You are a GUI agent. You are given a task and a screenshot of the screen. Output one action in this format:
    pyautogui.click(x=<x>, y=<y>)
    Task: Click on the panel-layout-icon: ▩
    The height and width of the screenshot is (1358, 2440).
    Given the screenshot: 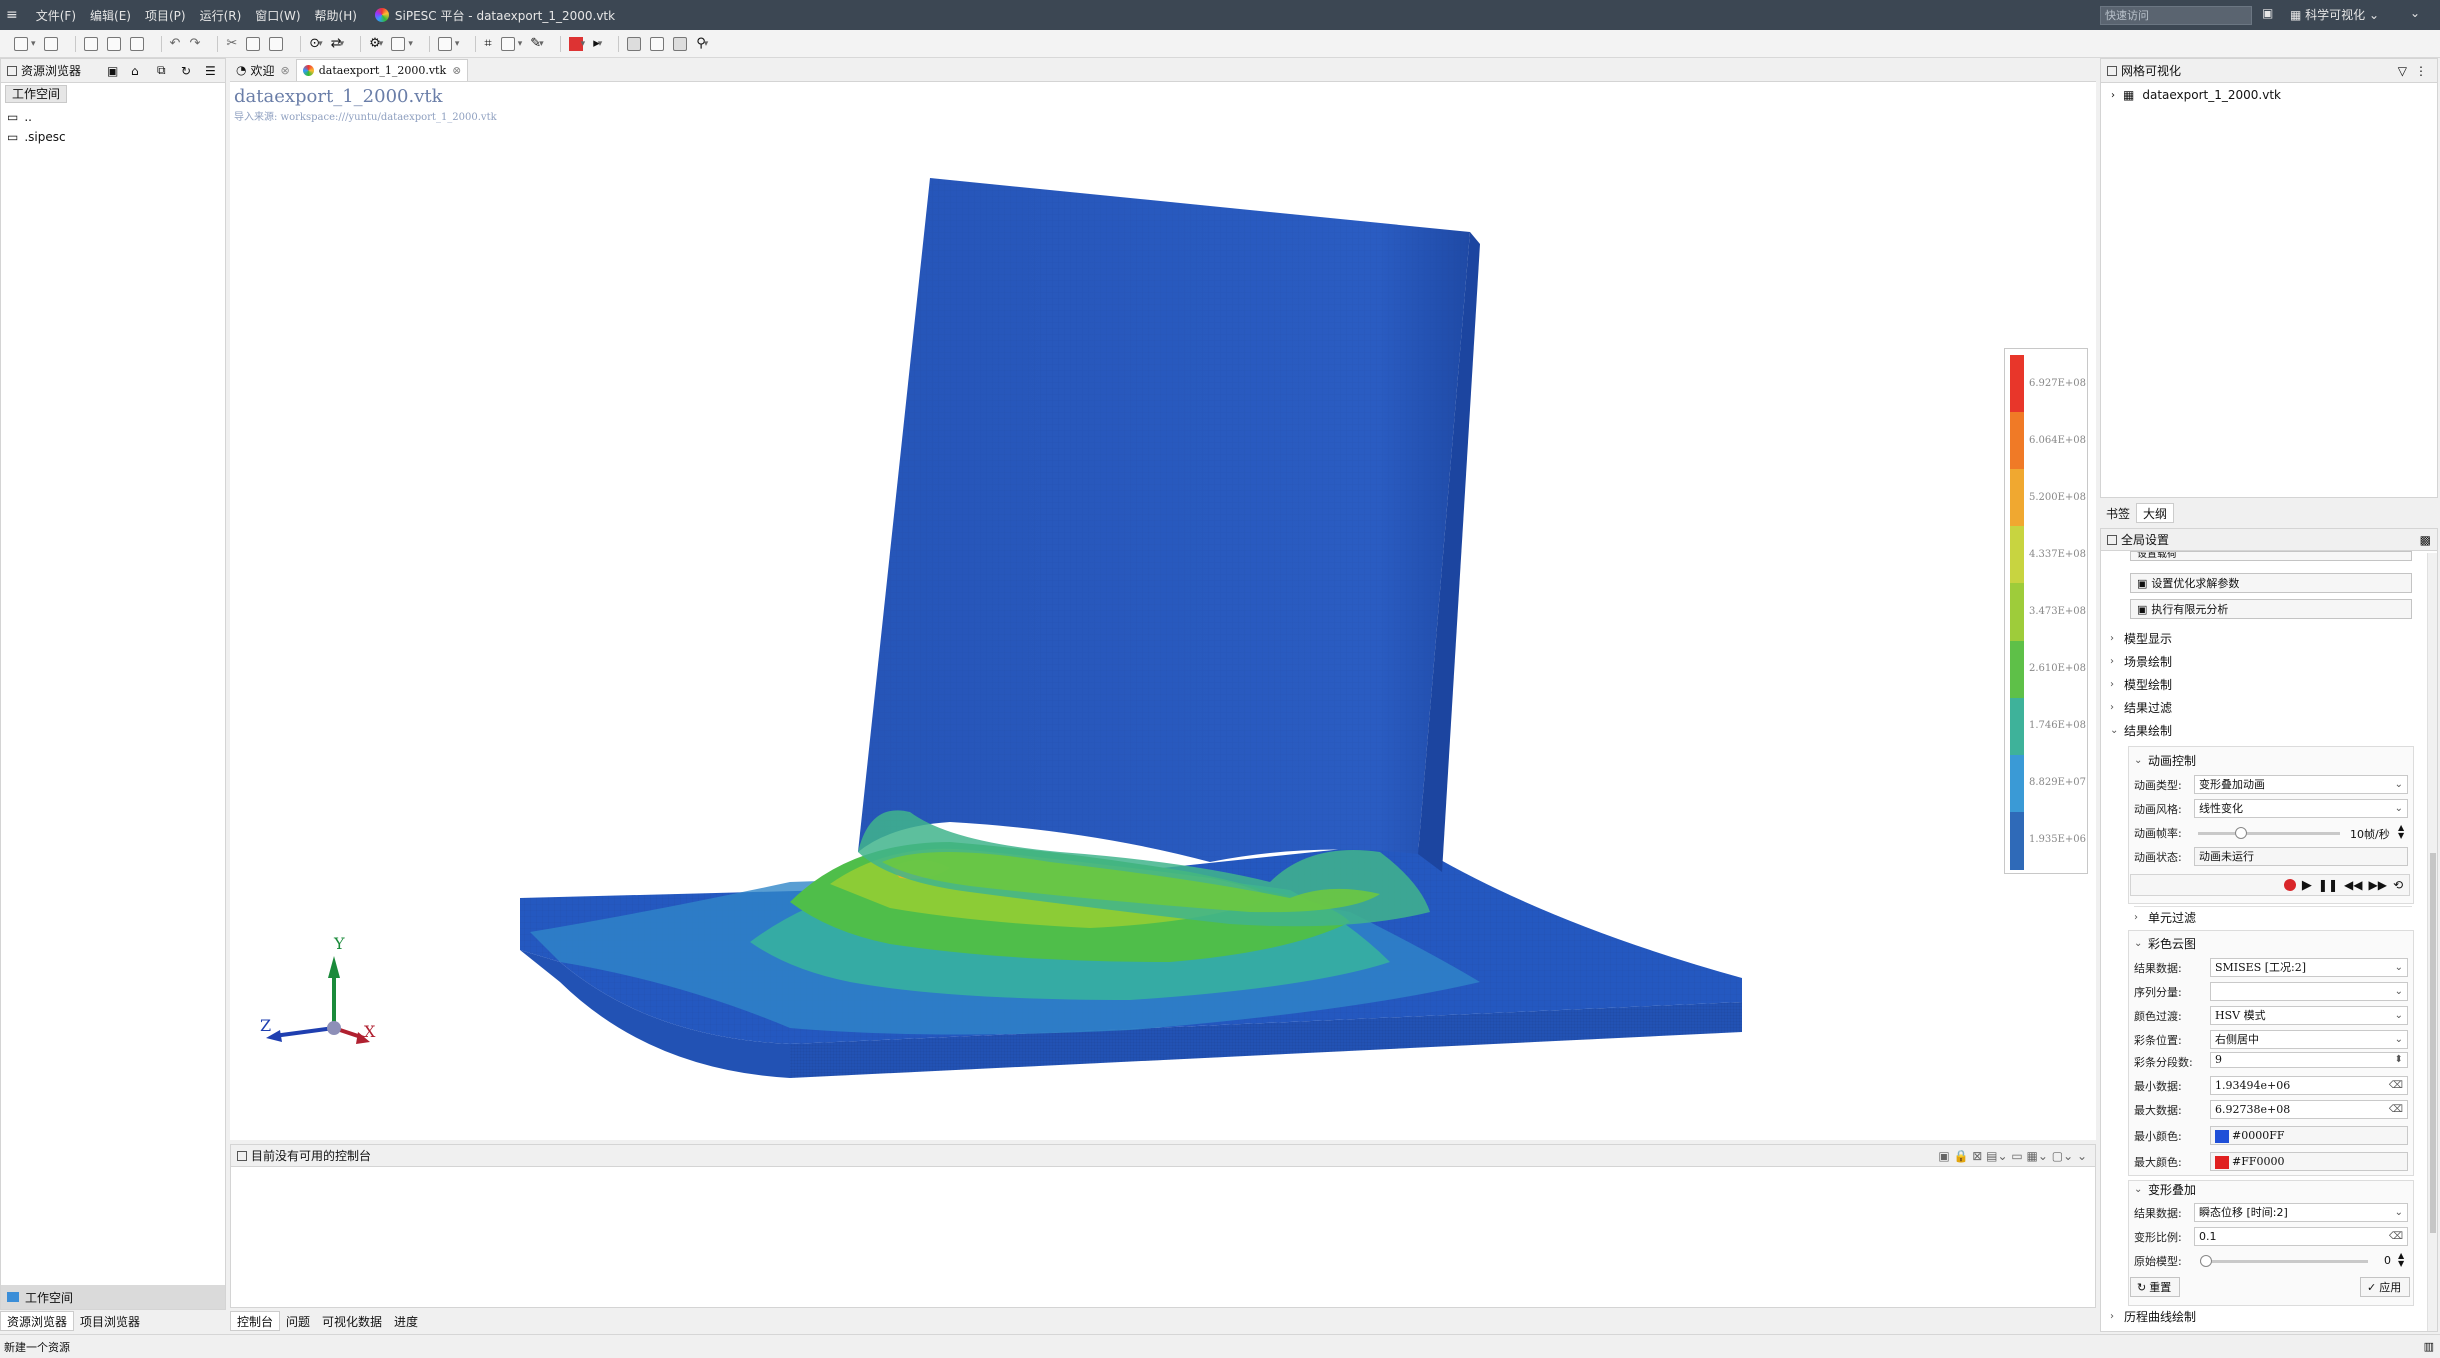 What is the action you would take?
    pyautogui.click(x=2425, y=540)
    